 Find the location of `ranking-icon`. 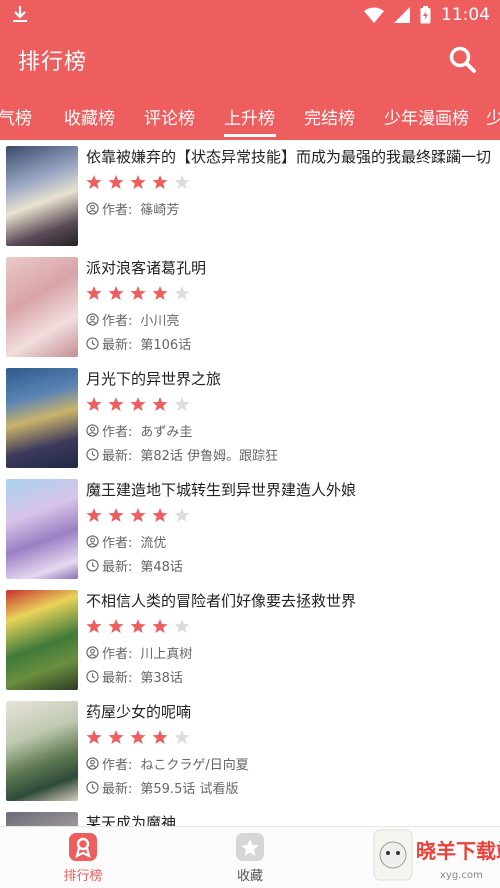

ranking-icon is located at coordinates (83, 847).